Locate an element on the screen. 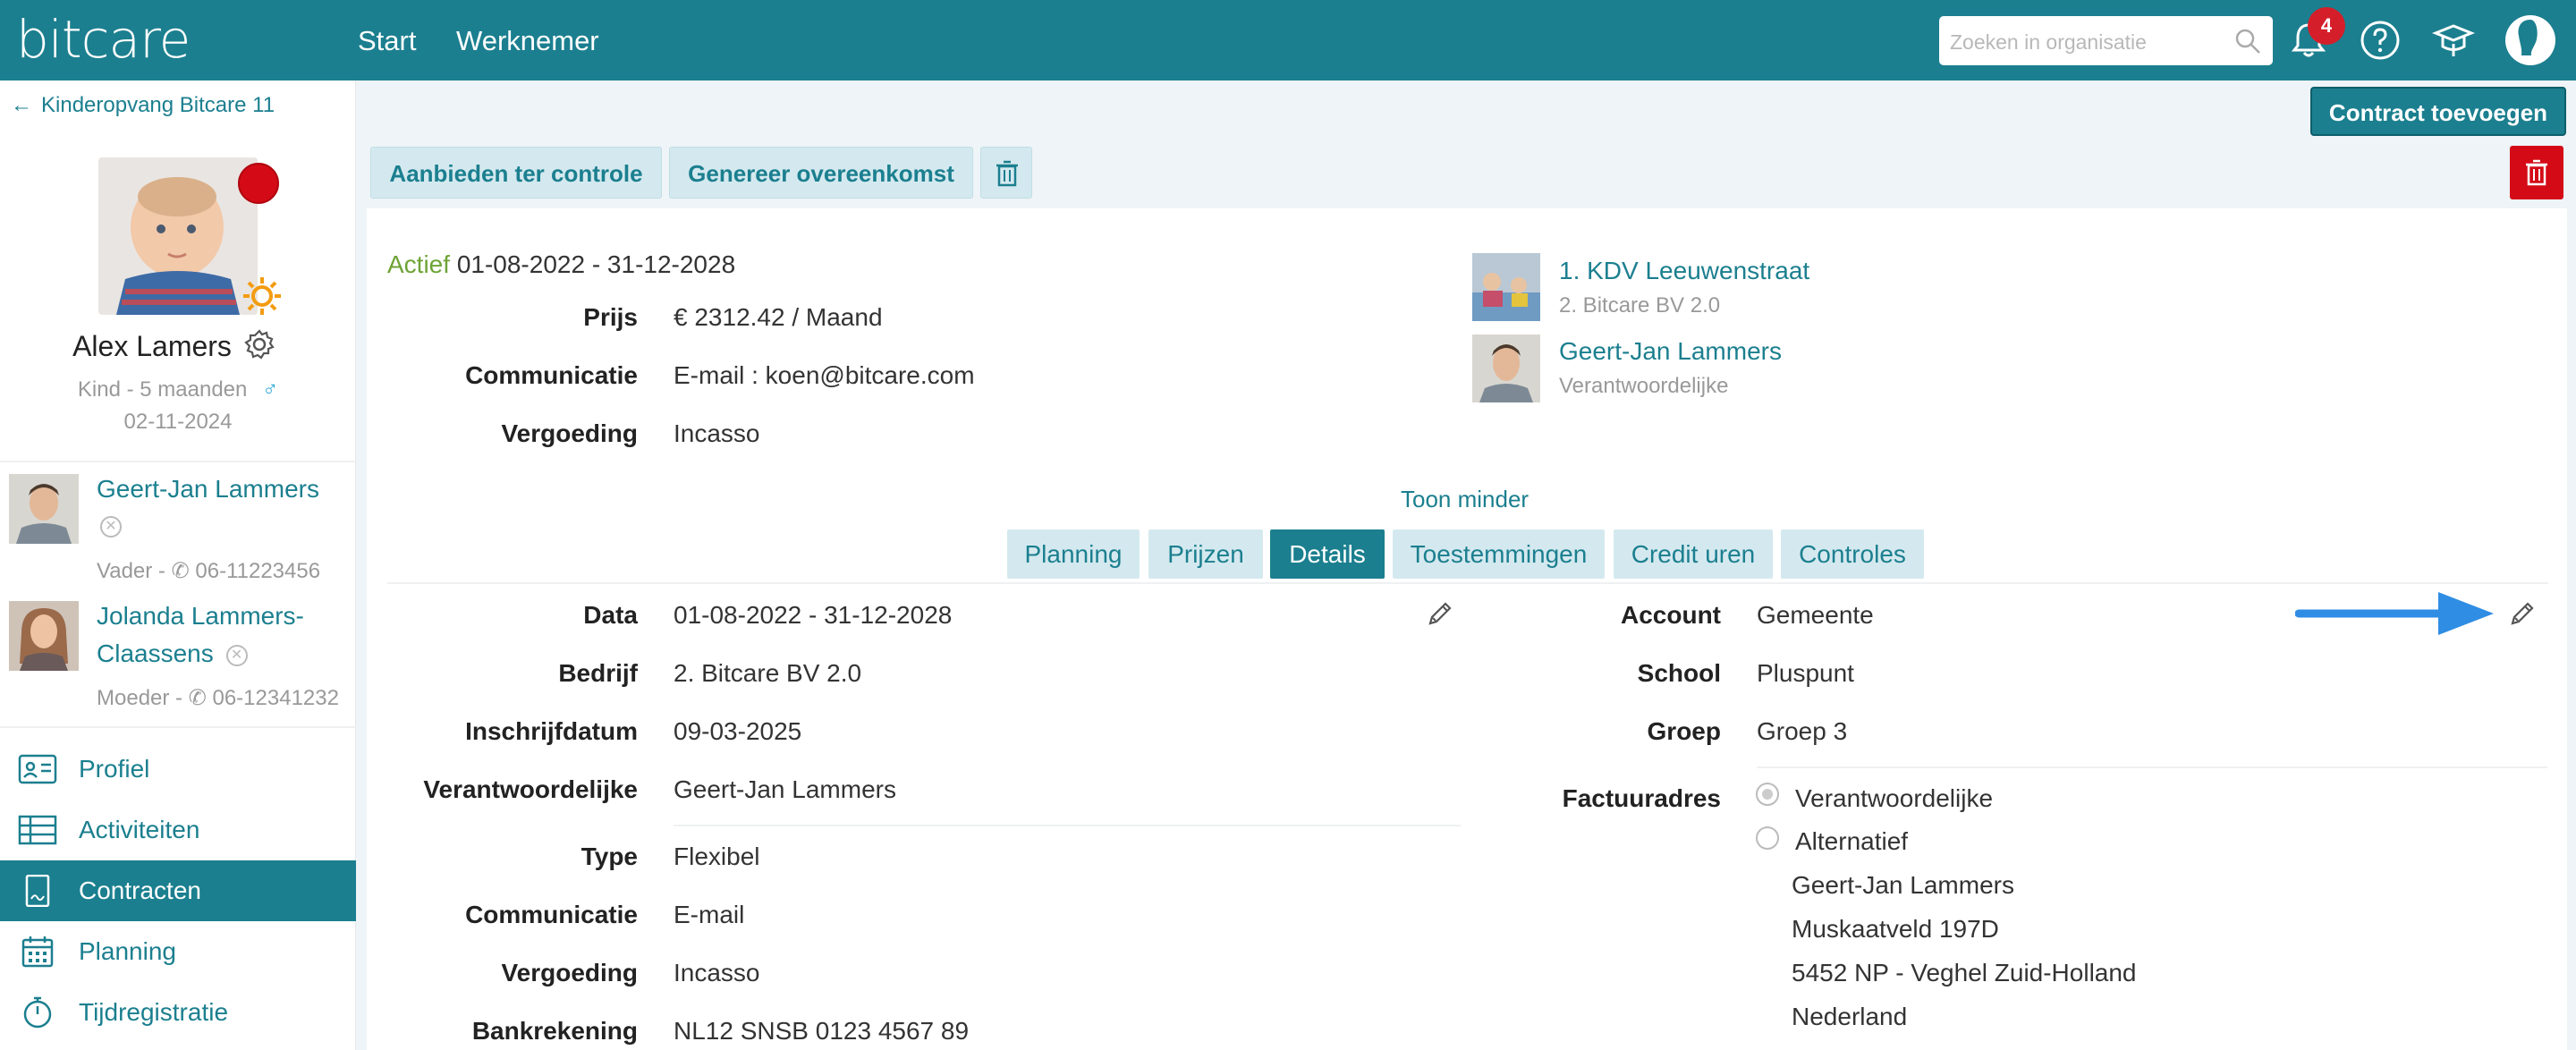  nav-start: Start is located at coordinates (387, 41).